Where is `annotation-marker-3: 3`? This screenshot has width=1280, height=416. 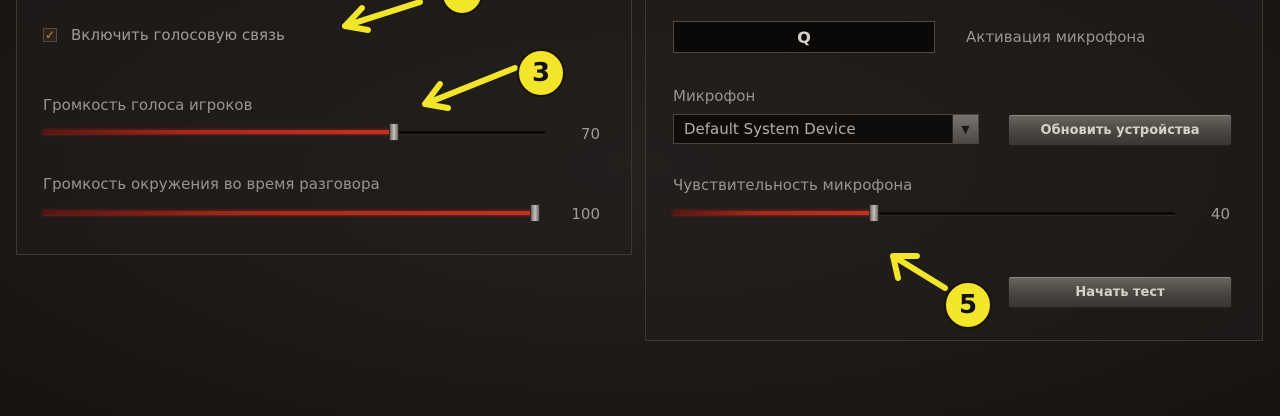
annotation-marker-3: 3 is located at coordinates (541, 73).